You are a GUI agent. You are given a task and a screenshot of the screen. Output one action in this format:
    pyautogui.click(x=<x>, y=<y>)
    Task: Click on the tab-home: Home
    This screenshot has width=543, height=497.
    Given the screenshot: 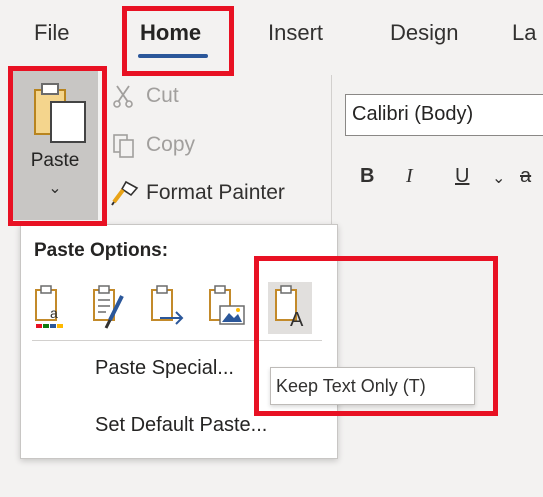 What is the action you would take?
    pyautogui.click(x=170, y=33)
    